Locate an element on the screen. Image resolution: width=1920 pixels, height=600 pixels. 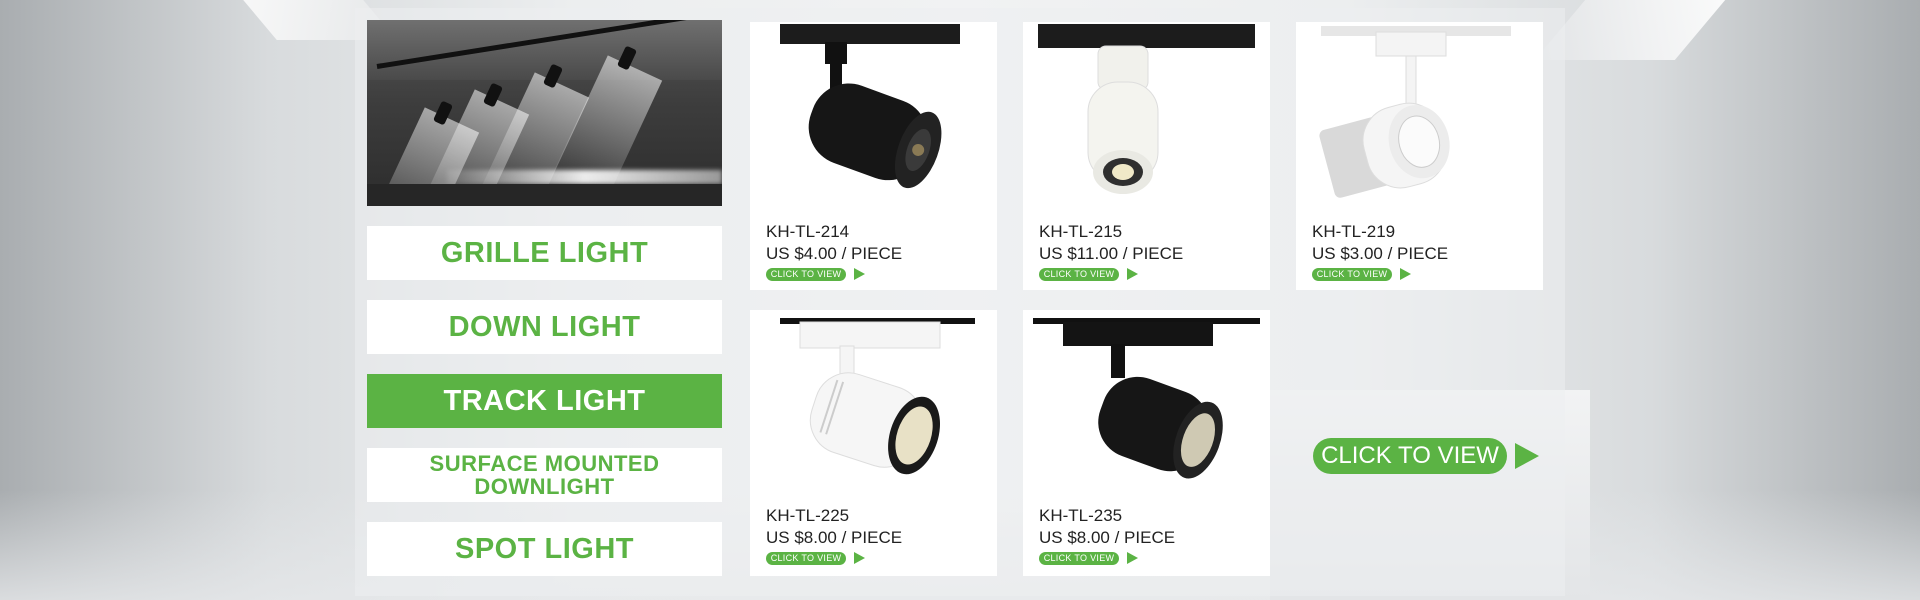
category-label: TRACK LIGHT is located at coordinates (544, 400).